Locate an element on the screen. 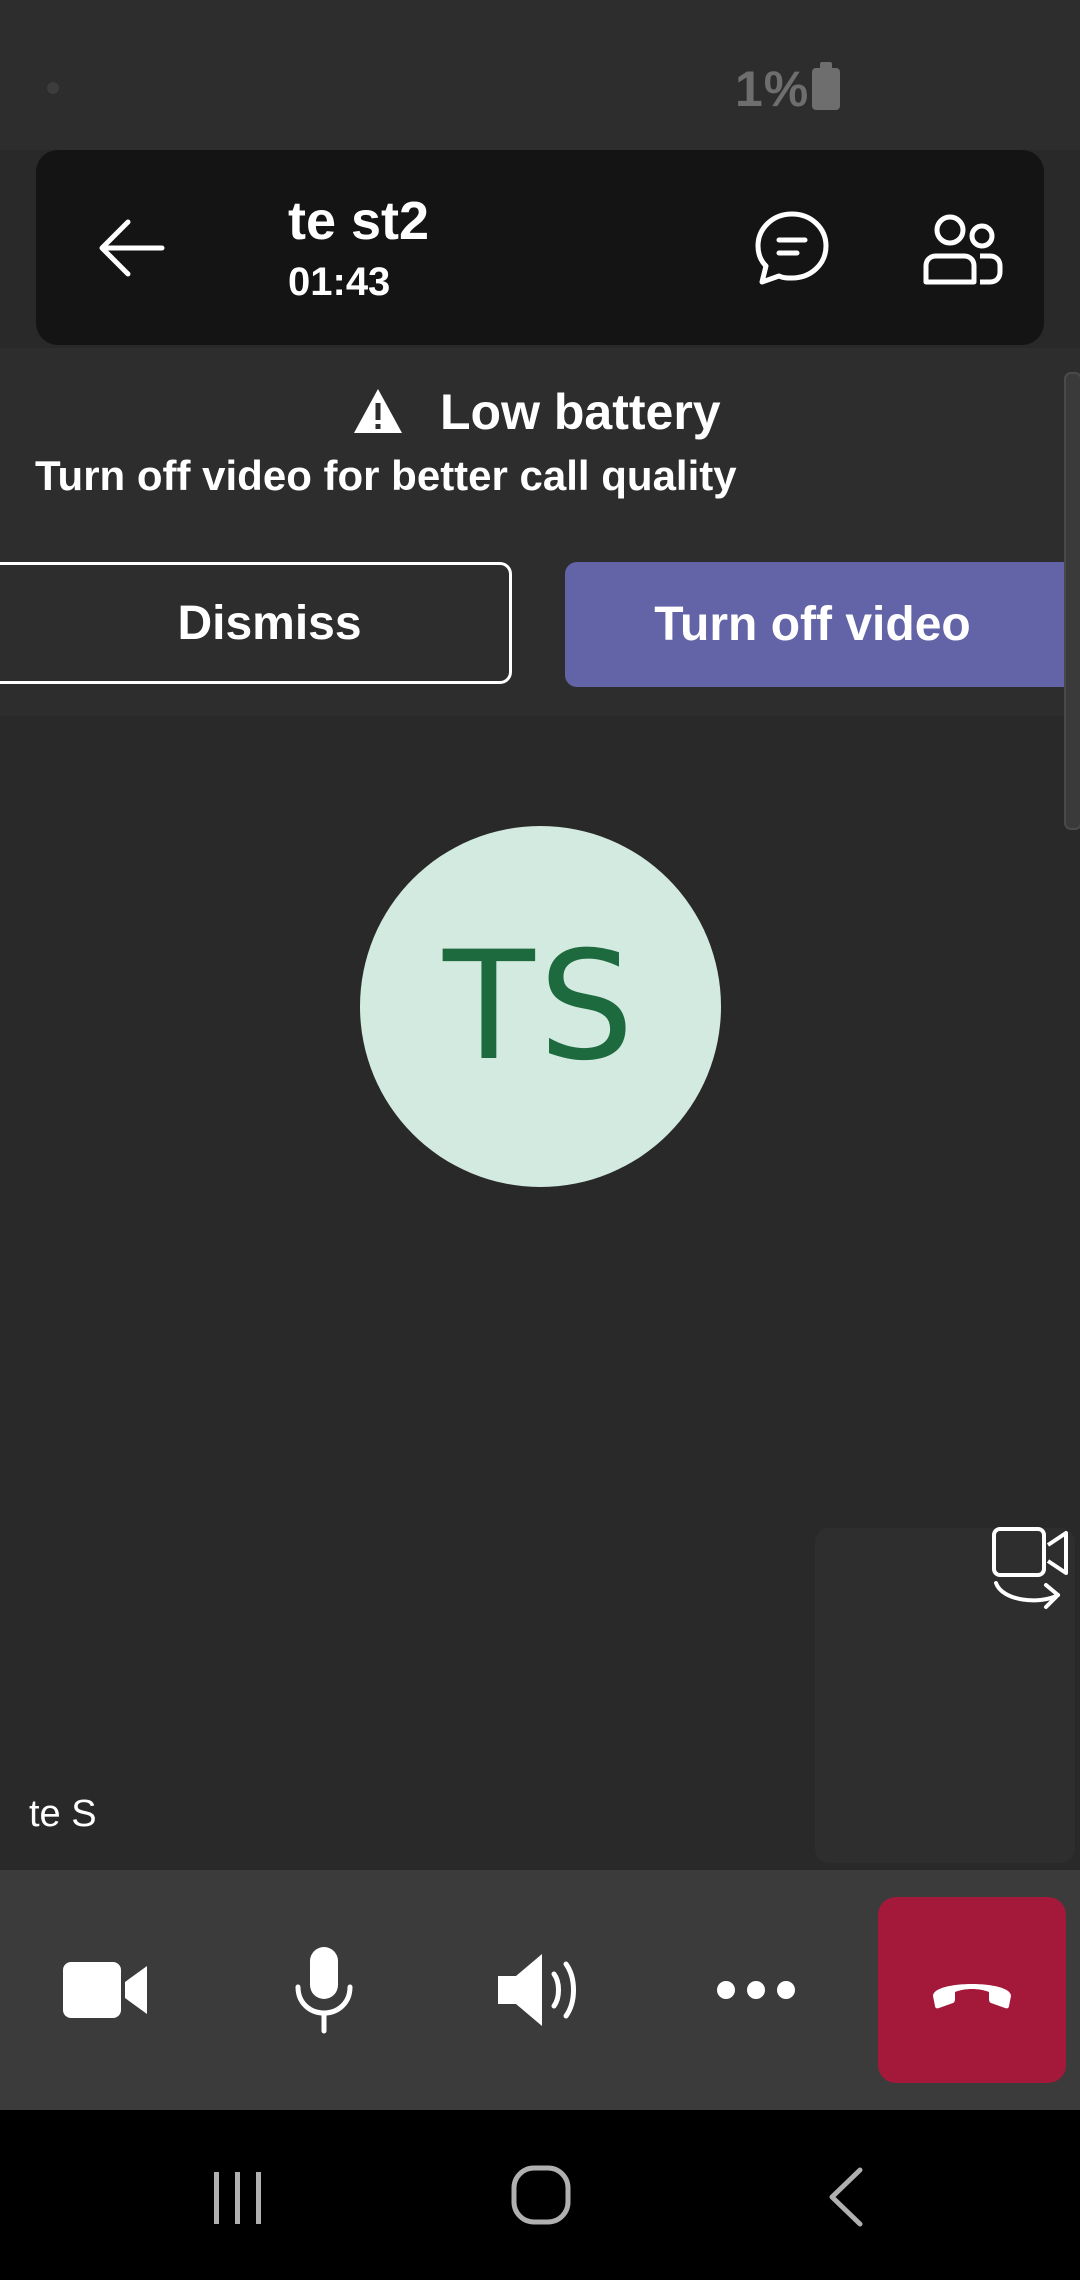 The height and width of the screenshot is (2280, 1080). switch-camera-button is located at coordinates (1035, 1570).